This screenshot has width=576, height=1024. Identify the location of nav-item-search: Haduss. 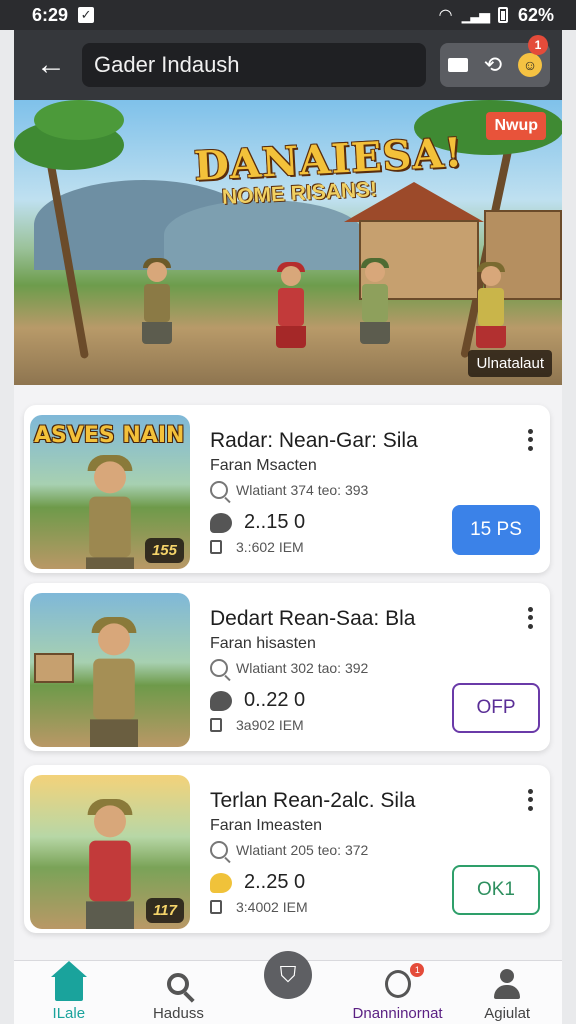
(179, 994).